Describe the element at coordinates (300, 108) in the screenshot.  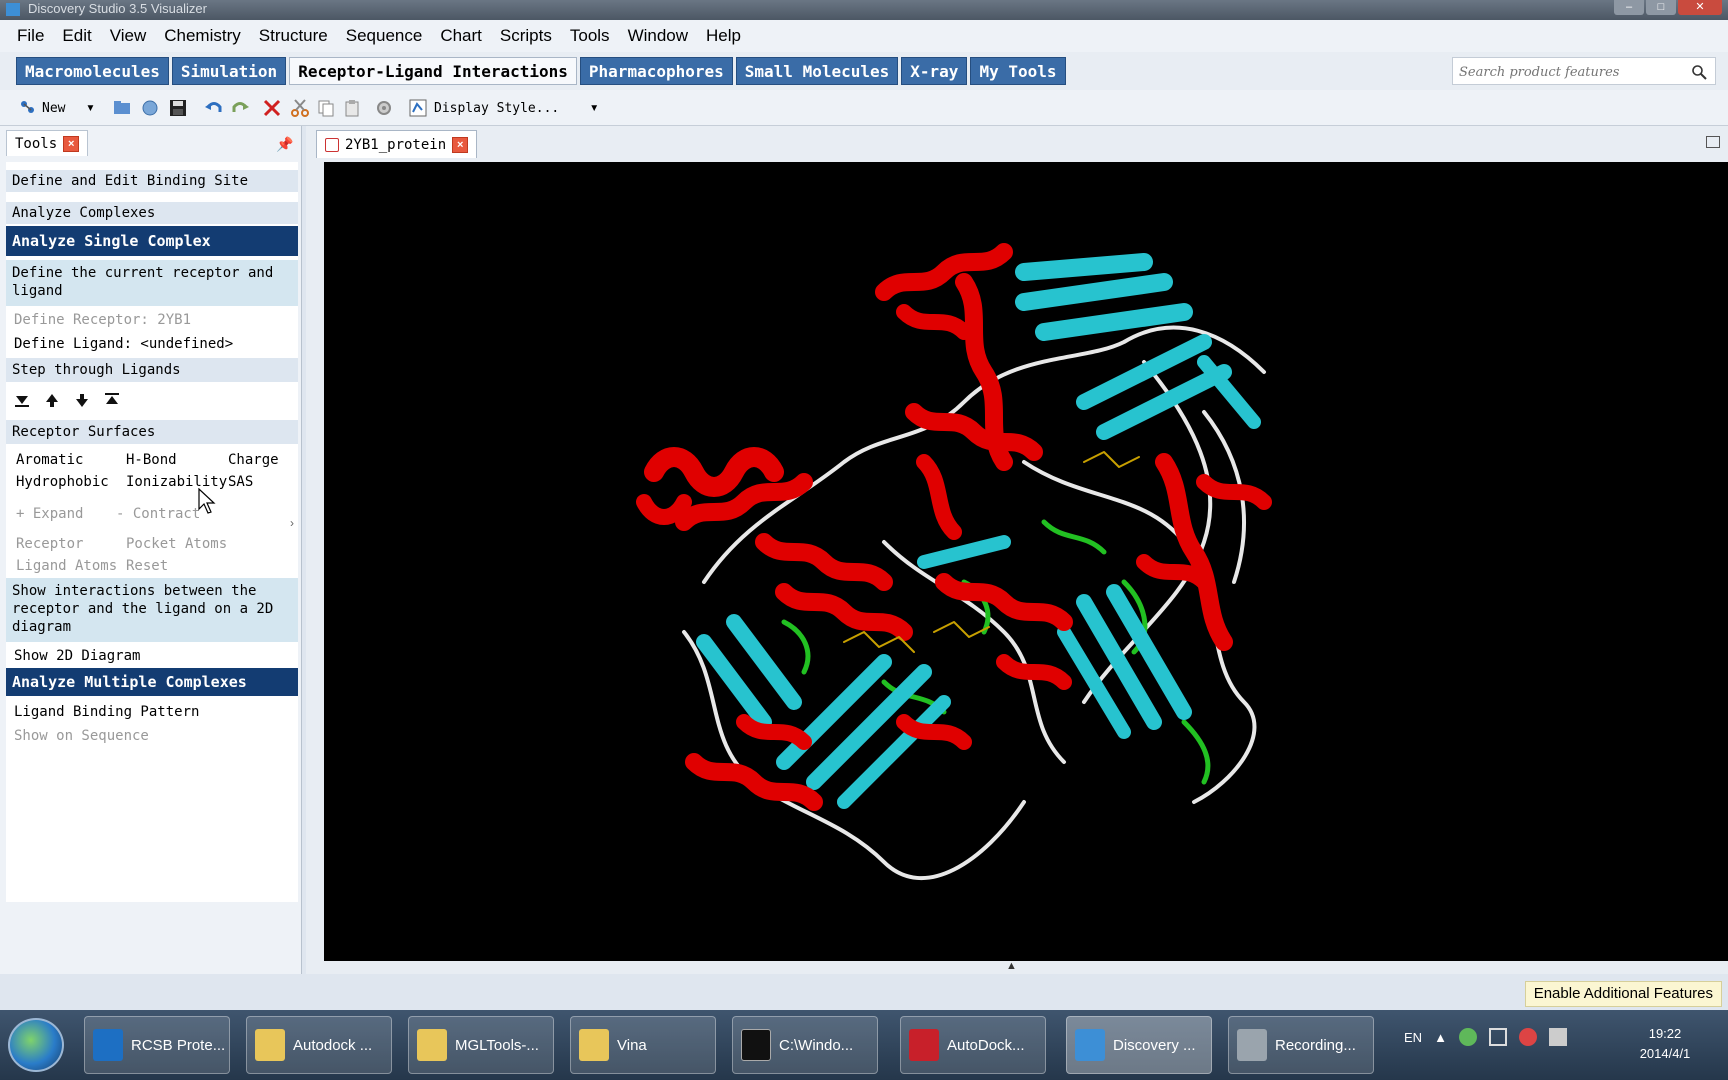
I see `cut-button` at that location.